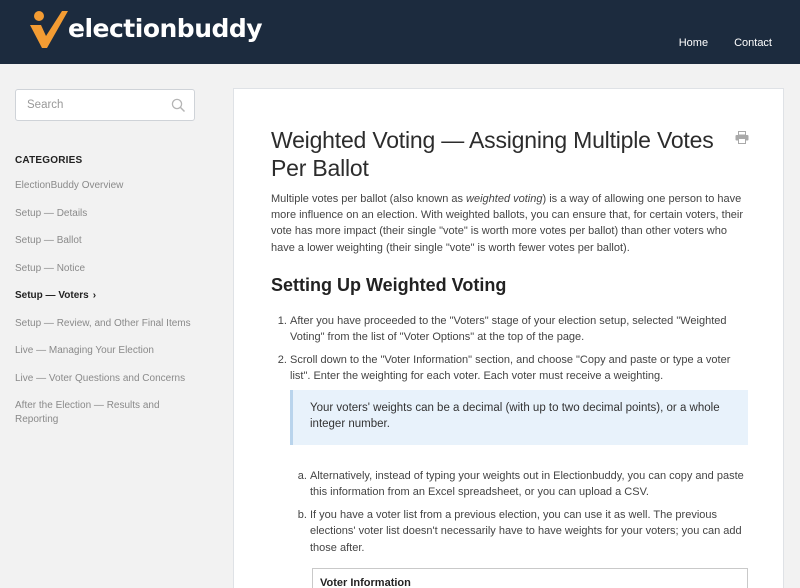 This screenshot has height=588, width=800. I want to click on nav-home-link: Home, so click(693, 43).